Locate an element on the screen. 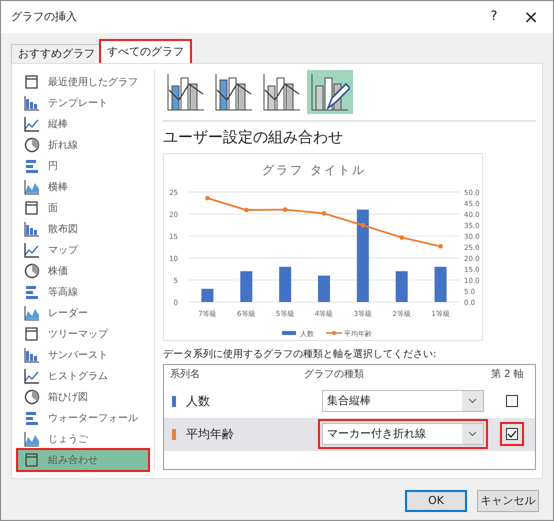 Image resolution: width=554 pixels, height=521 pixels. sidebar-item: 最近使用したグラフ is located at coordinates (83, 82).